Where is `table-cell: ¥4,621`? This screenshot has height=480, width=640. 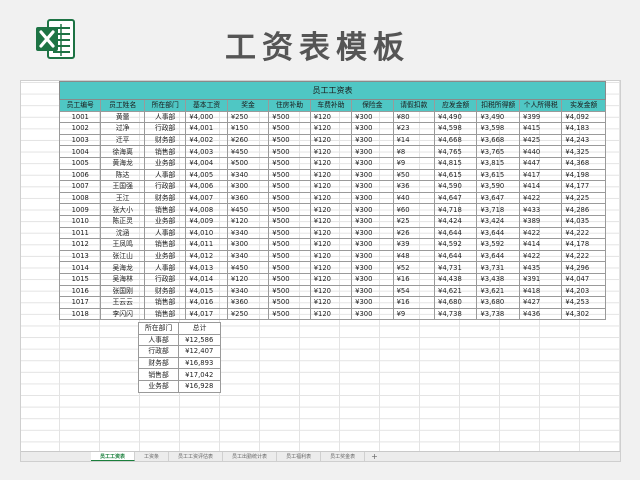
table-cell: ¥4,621 is located at coordinates (455, 291).